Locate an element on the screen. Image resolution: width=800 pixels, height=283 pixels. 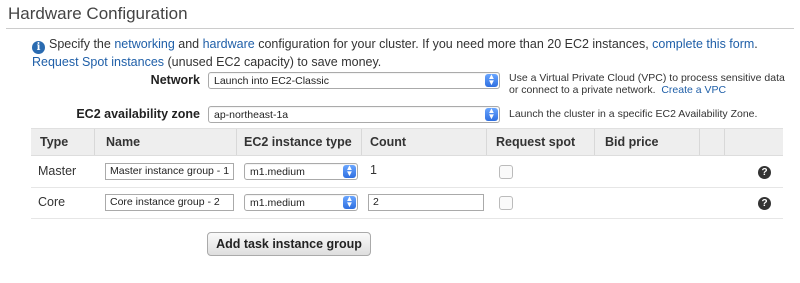
network-hint-line-2: or connect to a private network. is located at coordinates (582, 90).